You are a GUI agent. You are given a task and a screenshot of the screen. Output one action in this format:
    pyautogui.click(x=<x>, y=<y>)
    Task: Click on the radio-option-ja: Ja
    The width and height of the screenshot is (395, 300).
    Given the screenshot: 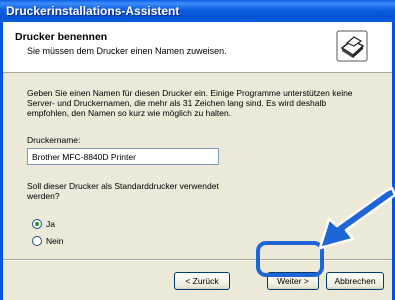 What is the action you would take?
    pyautogui.click(x=43, y=224)
    